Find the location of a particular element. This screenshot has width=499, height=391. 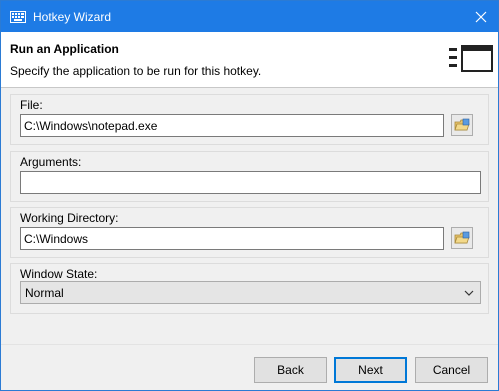

title-bar: Hotkey Wizard is located at coordinates (249, 16).